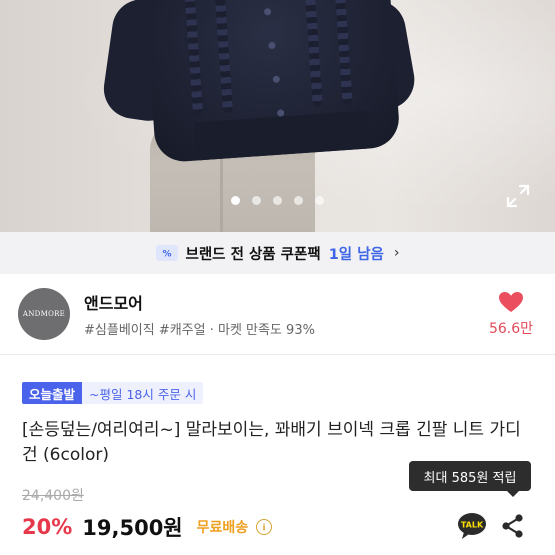  Describe the element at coordinates (47, 527) in the screenshot. I see `discount-rate: 20%` at that location.